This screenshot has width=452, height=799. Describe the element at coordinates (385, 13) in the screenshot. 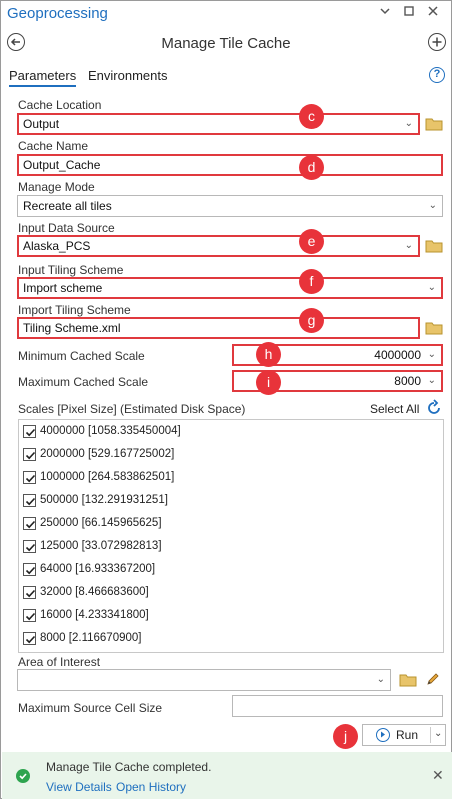

I see `chevron-down-icon` at that location.